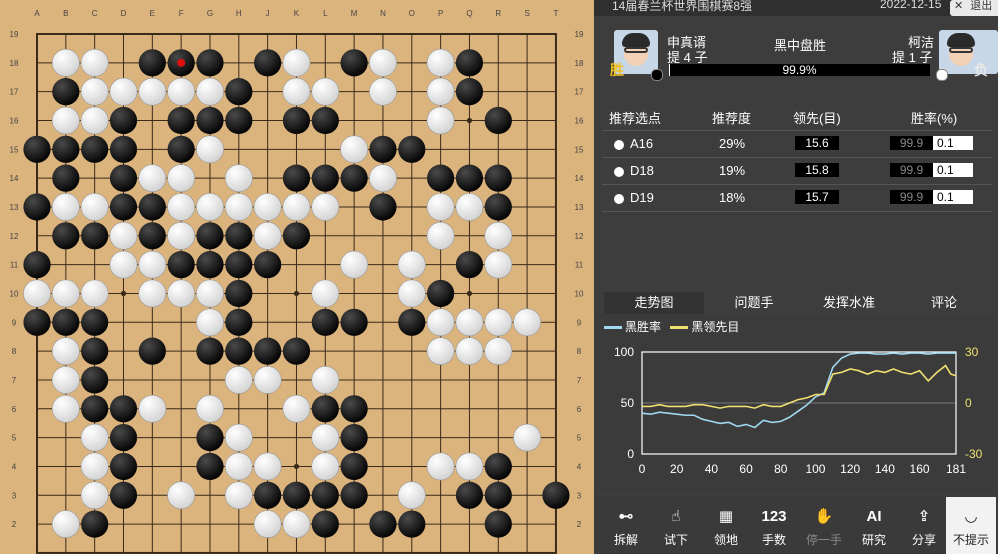  What do you see at coordinates (974, 8) in the screenshot?
I see `exit-button: ✕ 退出` at bounding box center [974, 8].